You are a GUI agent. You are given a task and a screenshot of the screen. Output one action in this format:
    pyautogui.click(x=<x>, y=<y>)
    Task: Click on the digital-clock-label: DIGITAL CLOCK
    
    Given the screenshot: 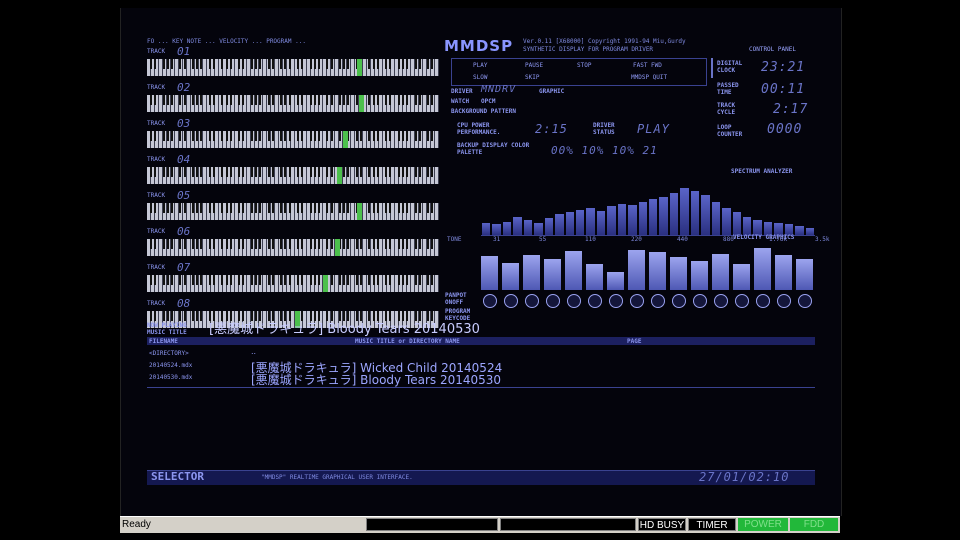 What is the action you would take?
    pyautogui.click(x=730, y=67)
    